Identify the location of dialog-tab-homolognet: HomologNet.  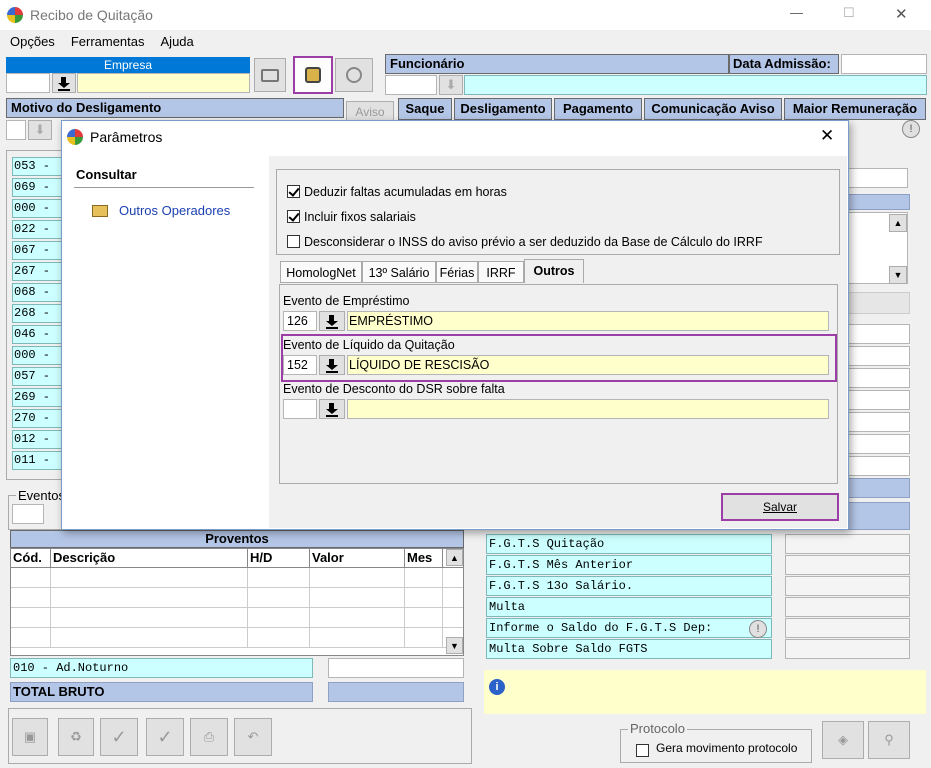
(321, 272).